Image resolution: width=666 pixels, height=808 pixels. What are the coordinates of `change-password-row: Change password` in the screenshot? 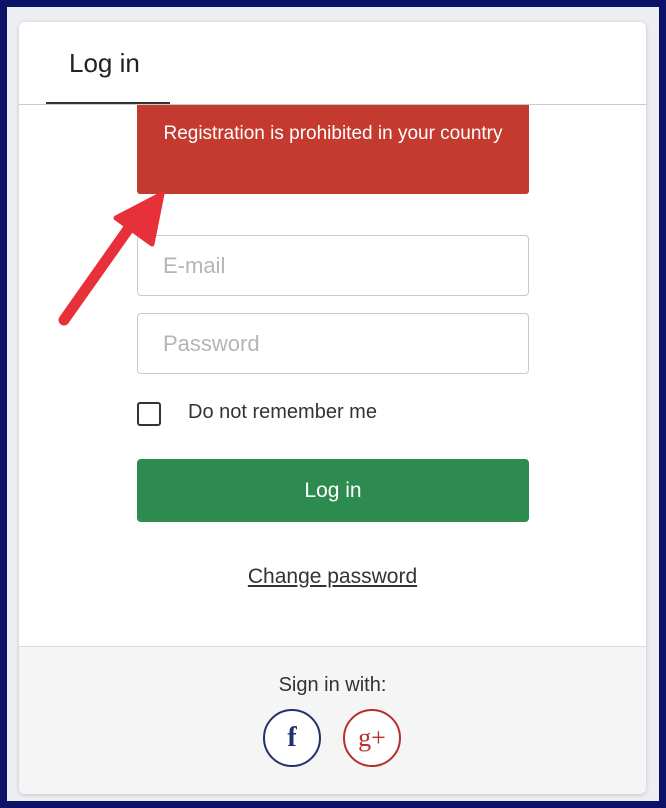 It's located at (332, 577).